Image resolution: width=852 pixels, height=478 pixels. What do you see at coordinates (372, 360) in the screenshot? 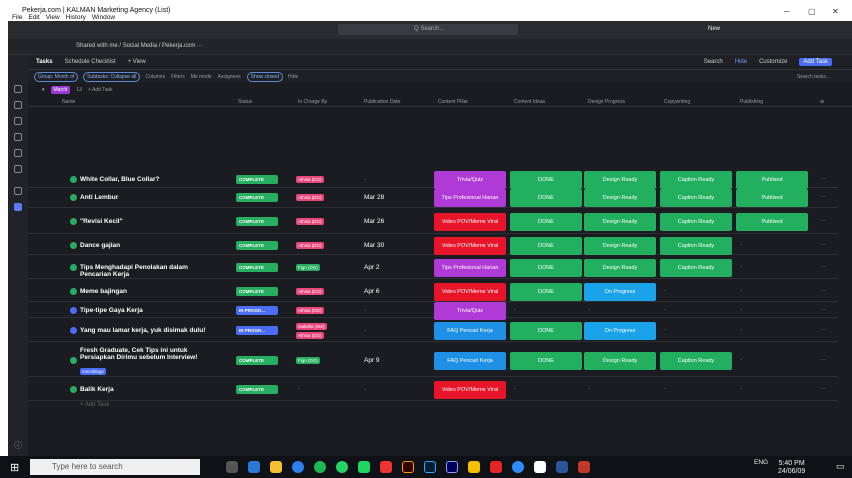
I see `publication-date: Apr 9` at bounding box center [372, 360].